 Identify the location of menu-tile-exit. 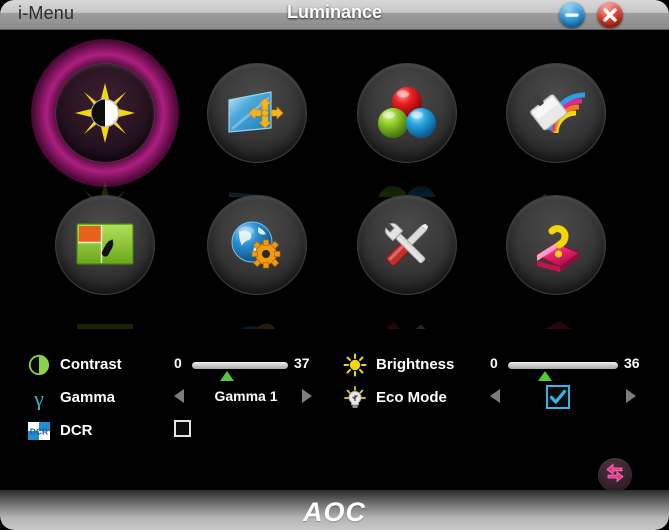
(556, 262).